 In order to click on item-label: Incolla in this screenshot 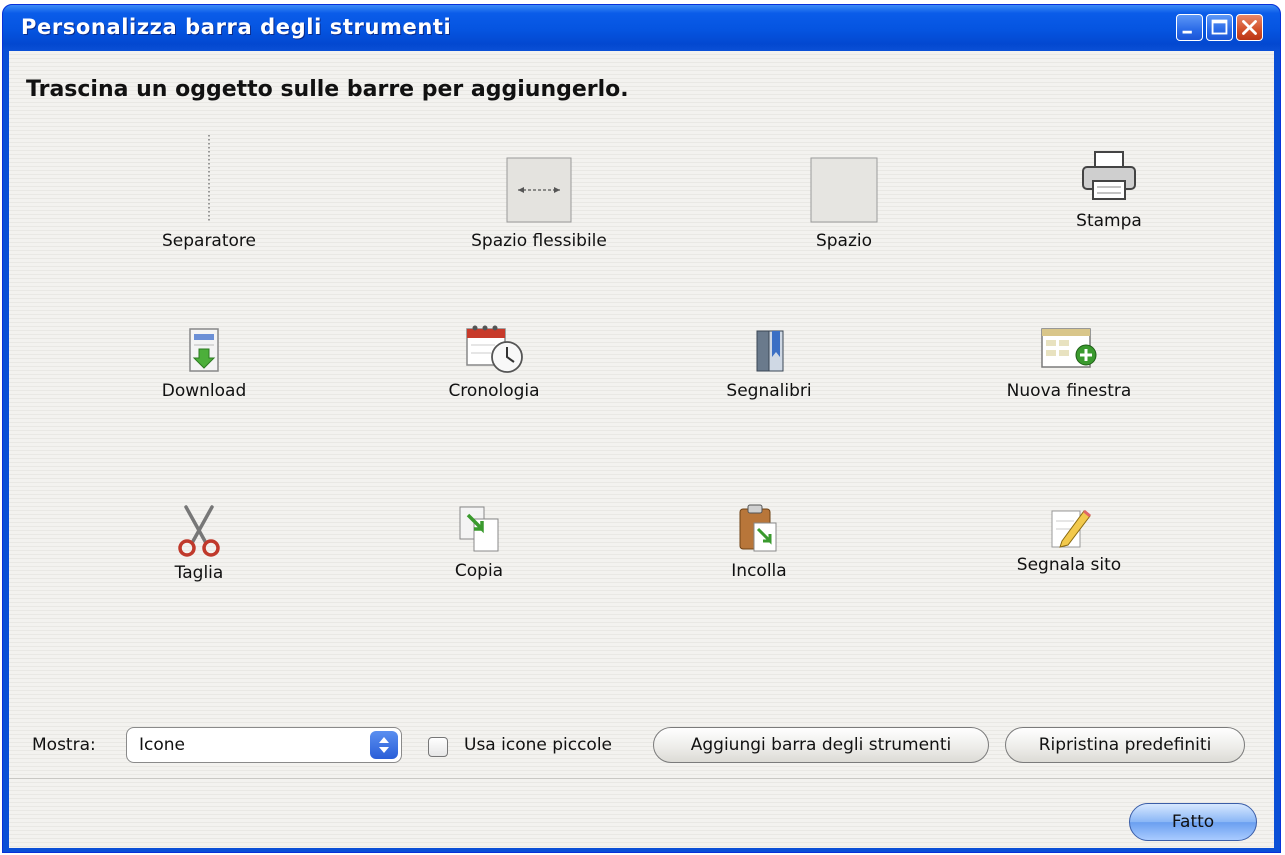, I will do `click(759, 571)`.